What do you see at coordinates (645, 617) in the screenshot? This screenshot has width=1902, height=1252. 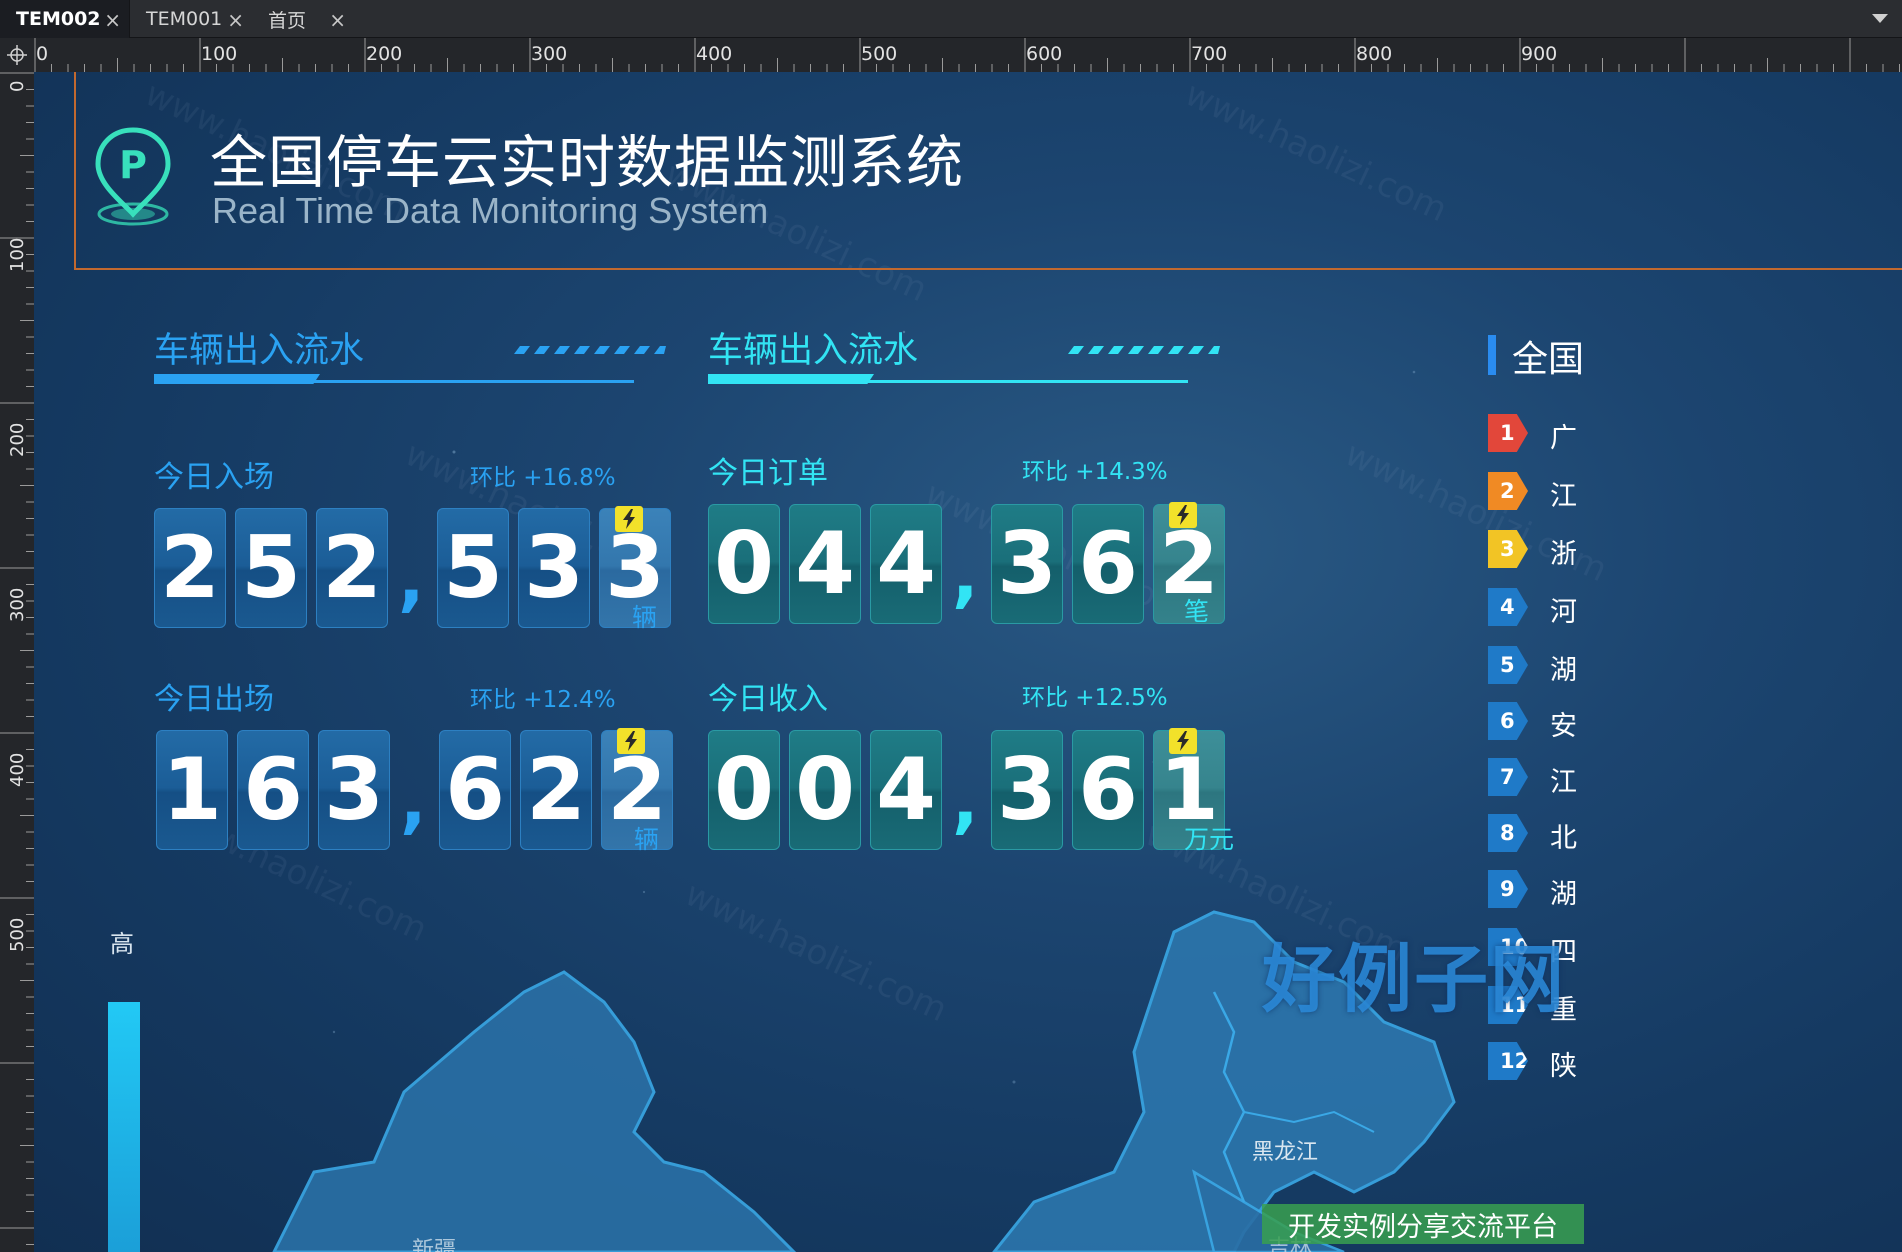 I see `entry-unit: 辆` at bounding box center [645, 617].